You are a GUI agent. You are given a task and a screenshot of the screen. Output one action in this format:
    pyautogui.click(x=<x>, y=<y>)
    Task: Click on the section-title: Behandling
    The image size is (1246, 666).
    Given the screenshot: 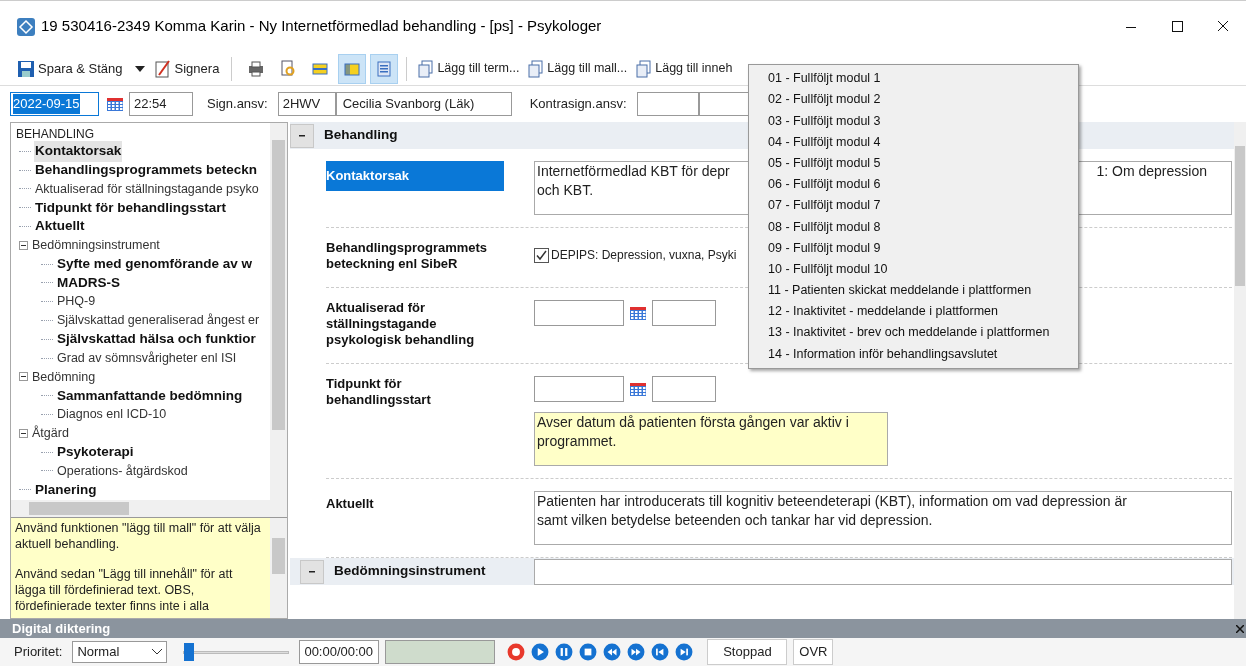 What is the action you would take?
    pyautogui.click(x=361, y=135)
    